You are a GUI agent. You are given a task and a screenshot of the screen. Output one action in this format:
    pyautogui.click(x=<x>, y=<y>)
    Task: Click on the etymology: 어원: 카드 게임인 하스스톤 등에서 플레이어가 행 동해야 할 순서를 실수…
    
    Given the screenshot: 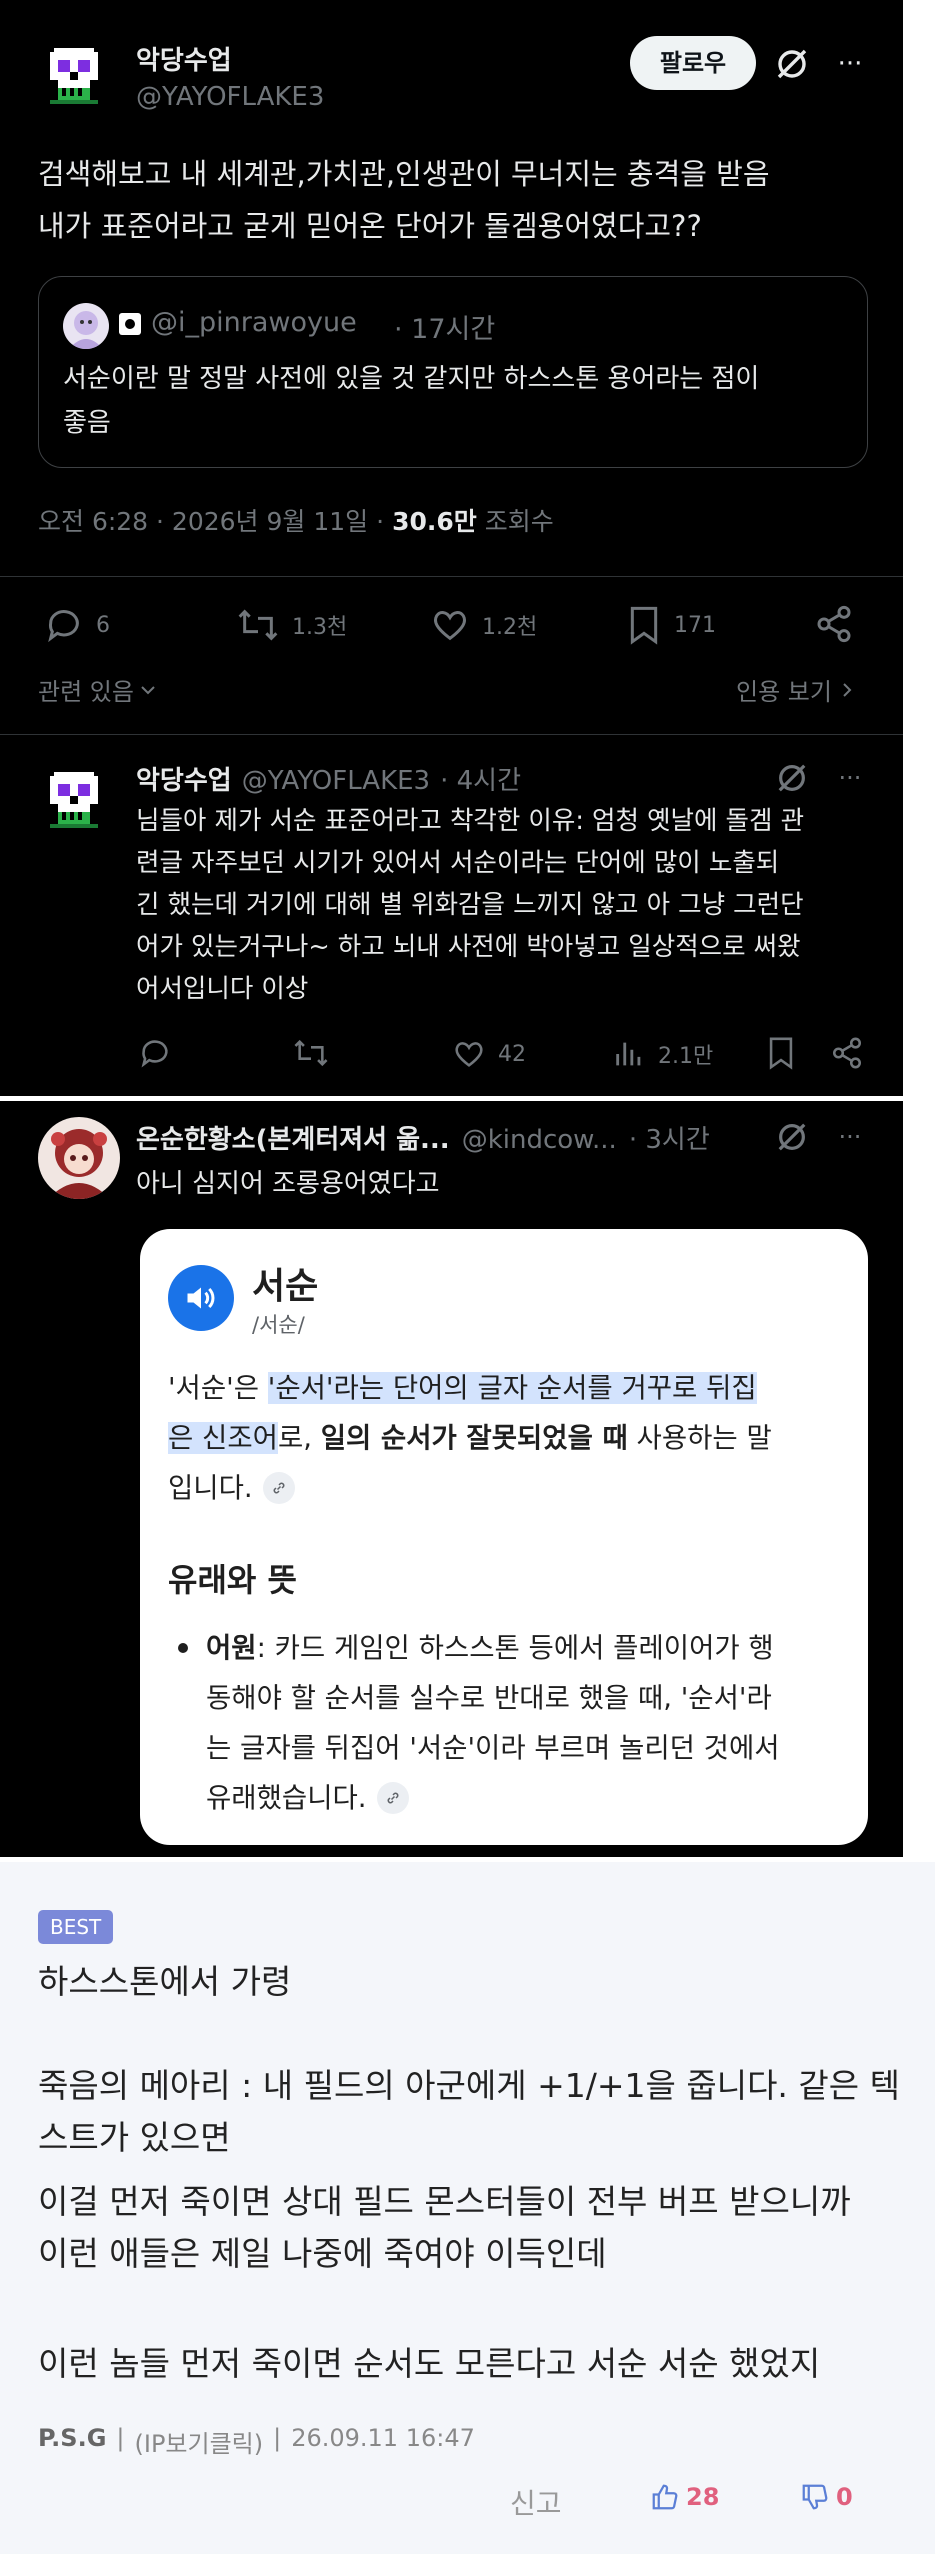 What is the action you would take?
    pyautogui.click(x=531, y=1723)
    